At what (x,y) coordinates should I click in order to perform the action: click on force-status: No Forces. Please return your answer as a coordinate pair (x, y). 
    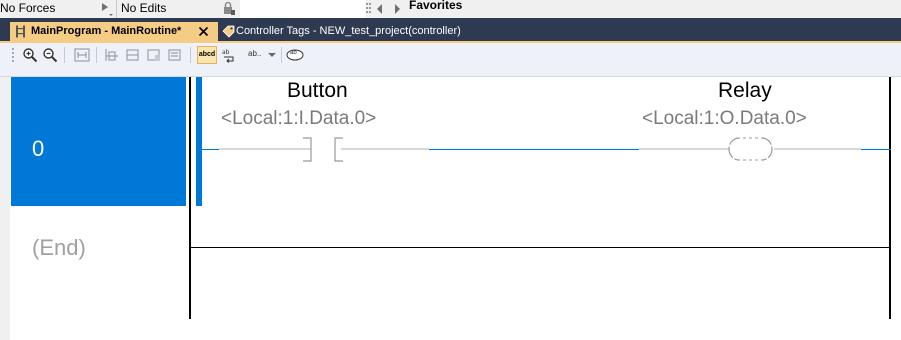
    Looking at the image, I should click on (58, 9).